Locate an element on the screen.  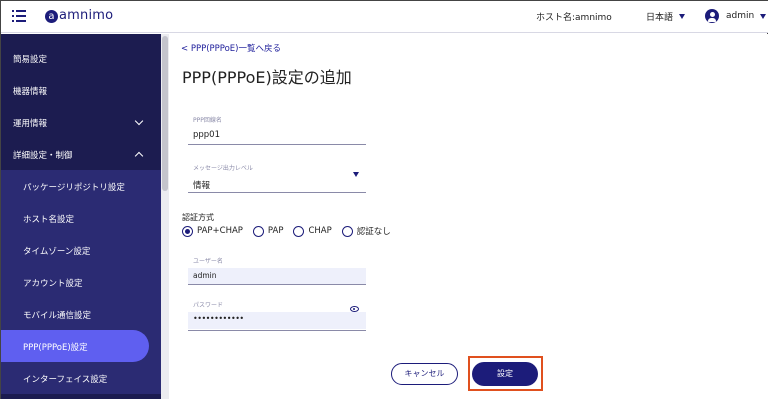
hostname-label: ホスト名:amnimo is located at coordinates (574, 18).